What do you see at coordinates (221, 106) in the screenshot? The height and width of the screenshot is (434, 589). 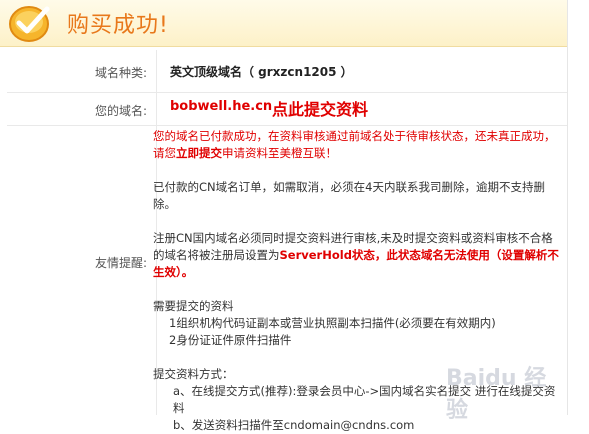 I see `domain-name: bobwell.he.cn` at bounding box center [221, 106].